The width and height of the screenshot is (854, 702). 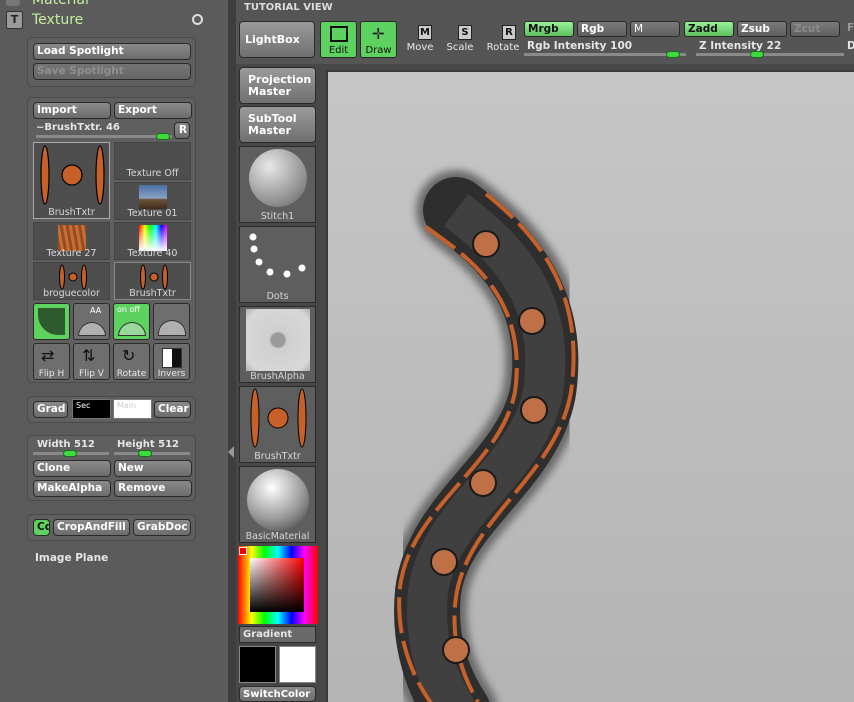 What do you see at coordinates (72, 488) in the screenshot?
I see `makealpha-button: MakeAlpha` at bounding box center [72, 488].